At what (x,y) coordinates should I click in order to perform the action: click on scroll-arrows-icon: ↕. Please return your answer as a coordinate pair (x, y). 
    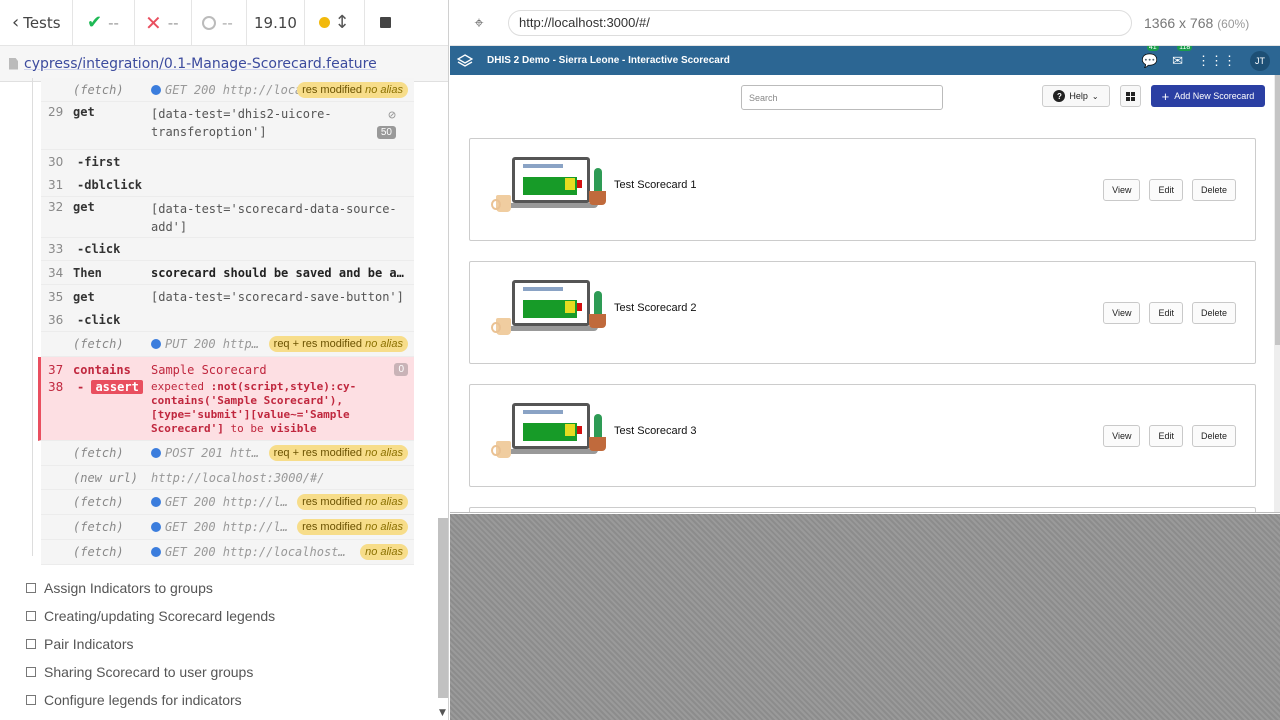
    Looking at the image, I should click on (342, 22).